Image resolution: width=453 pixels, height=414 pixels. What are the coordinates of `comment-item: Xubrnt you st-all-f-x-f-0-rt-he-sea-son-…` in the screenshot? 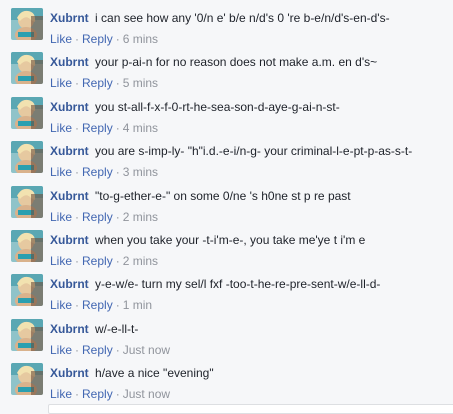 It's located at (226, 118).